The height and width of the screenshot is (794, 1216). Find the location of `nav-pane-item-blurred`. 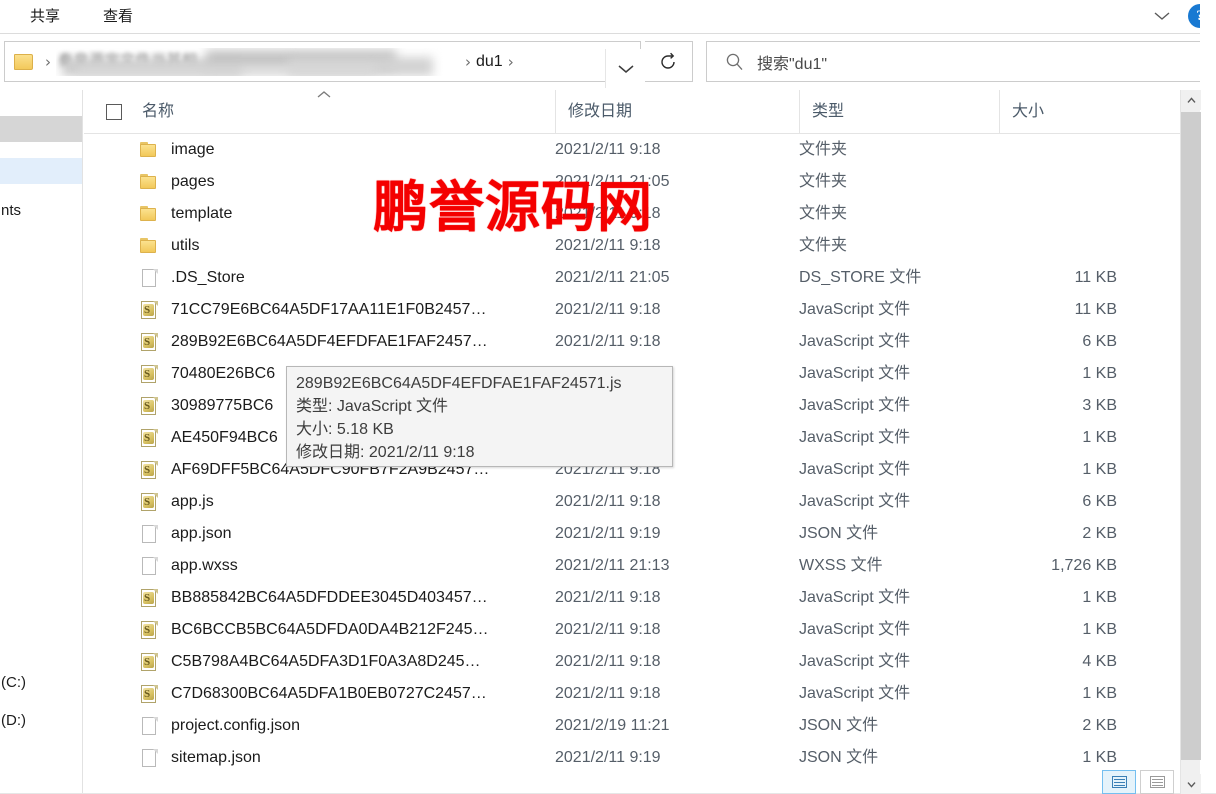

nav-pane-item-blurred is located at coordinates (41, 129).